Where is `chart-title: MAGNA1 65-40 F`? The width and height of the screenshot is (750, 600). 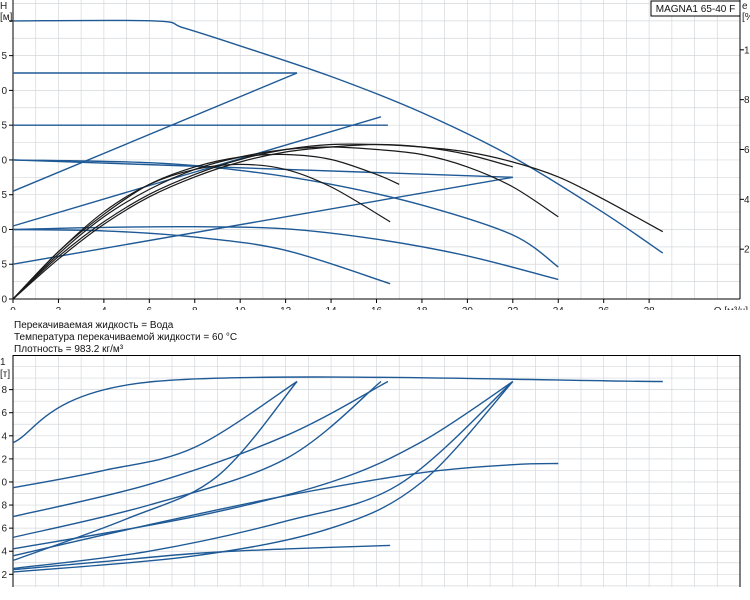 chart-title: MAGNA1 65-40 F is located at coordinates (695, 9).